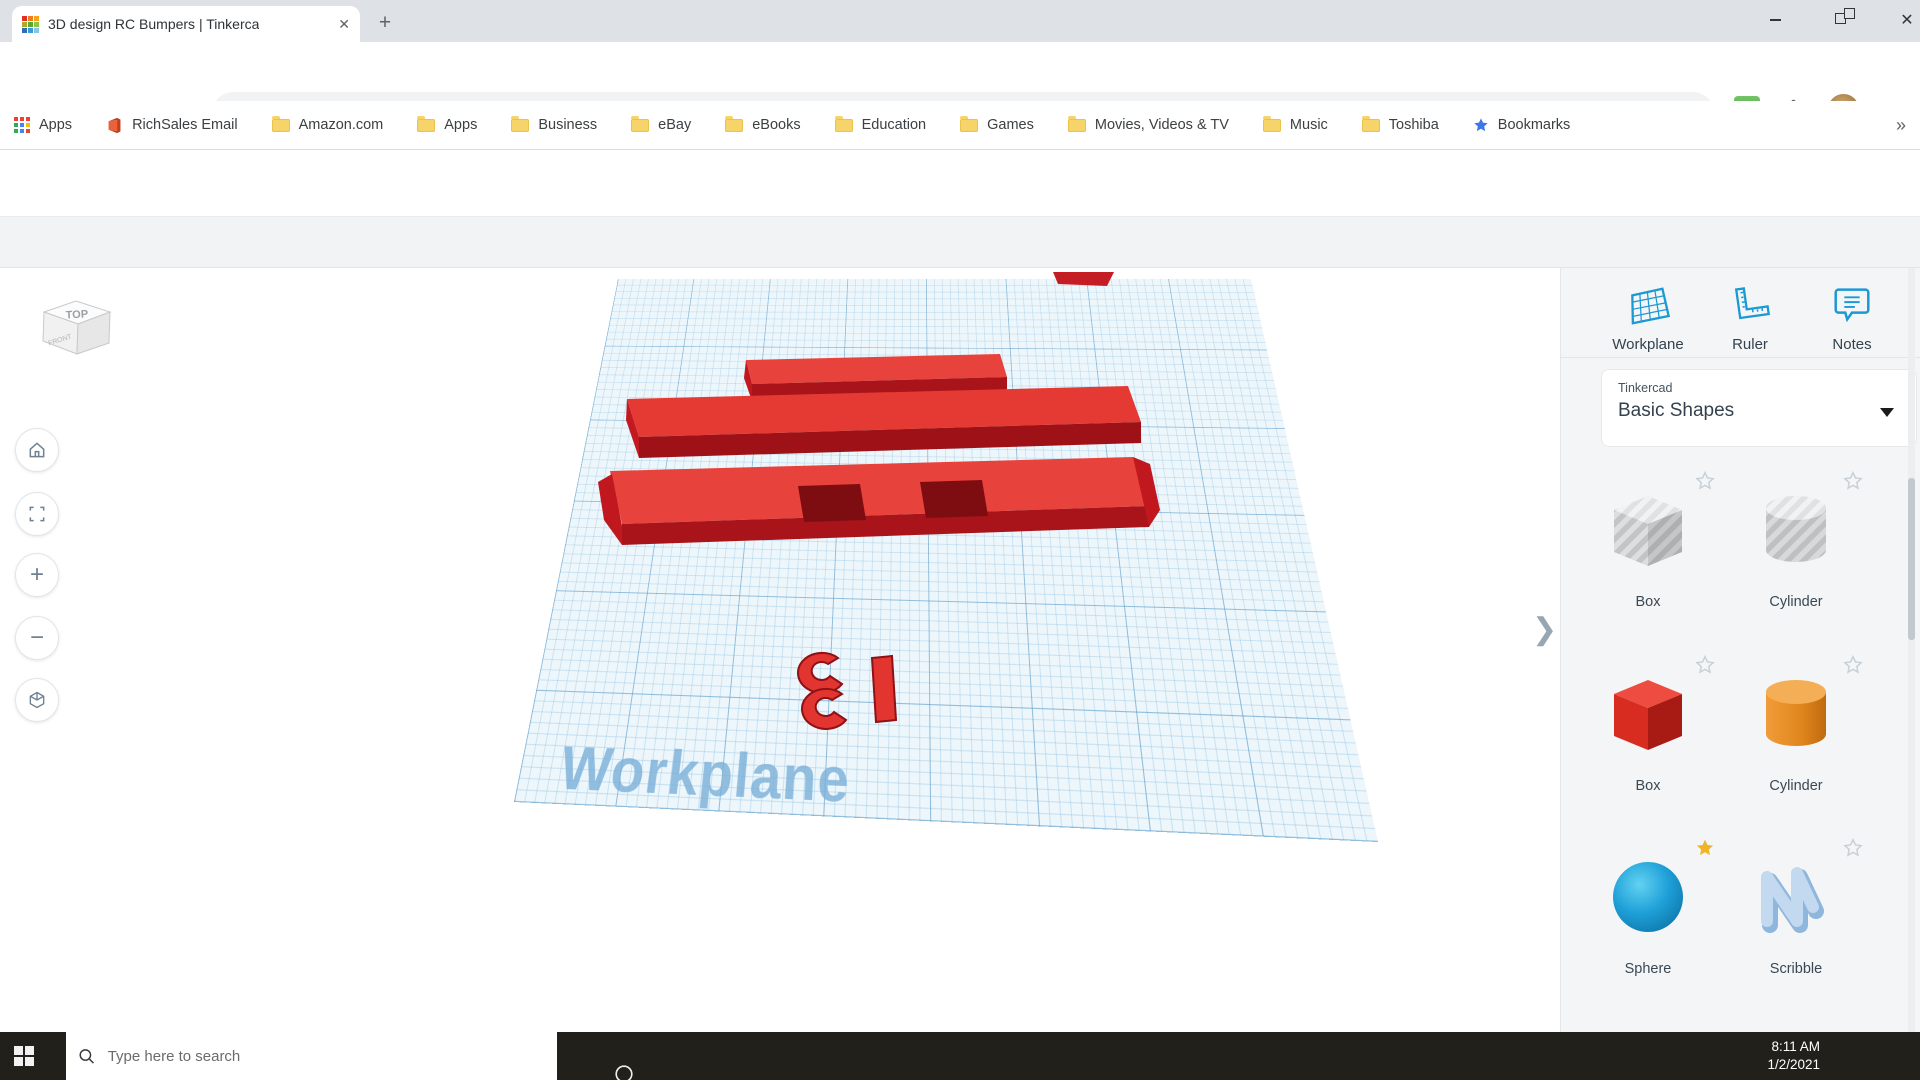 The width and height of the screenshot is (1920, 1080). I want to click on shape-cylinder-hole: Cylinder, so click(1796, 549).